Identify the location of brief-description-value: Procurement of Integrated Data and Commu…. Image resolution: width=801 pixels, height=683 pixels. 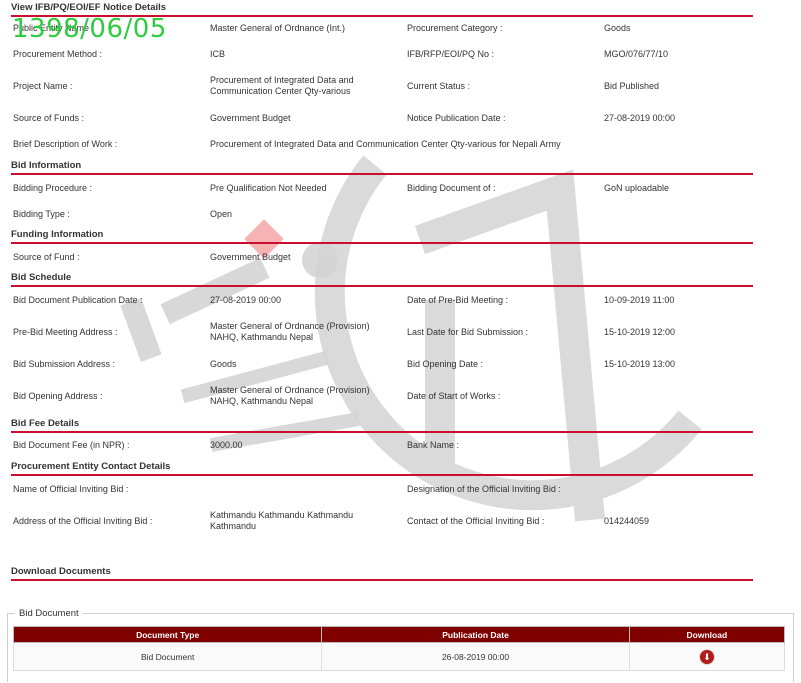
(385, 144).